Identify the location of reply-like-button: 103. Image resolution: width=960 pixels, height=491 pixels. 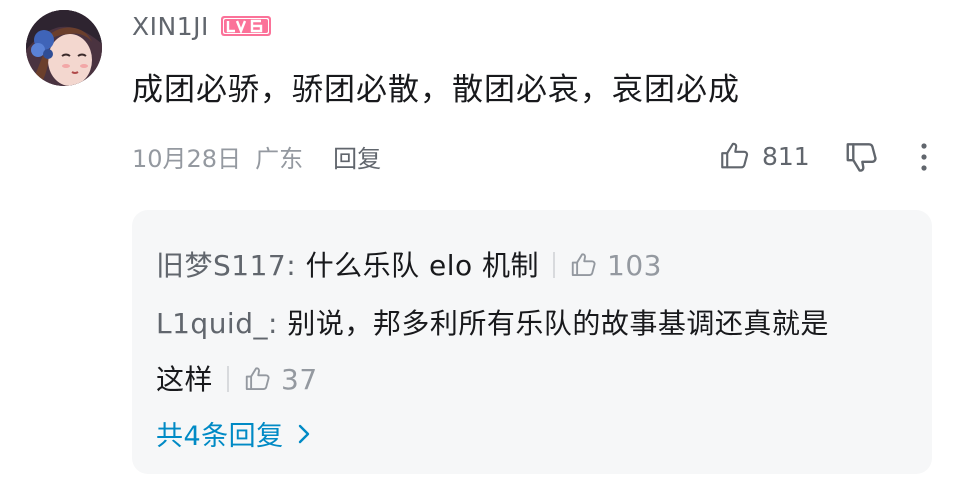
(615, 265).